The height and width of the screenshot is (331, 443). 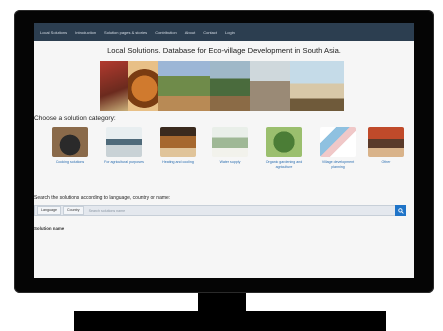 I want to click on agriculture-photo-icon, so click(x=124, y=142).